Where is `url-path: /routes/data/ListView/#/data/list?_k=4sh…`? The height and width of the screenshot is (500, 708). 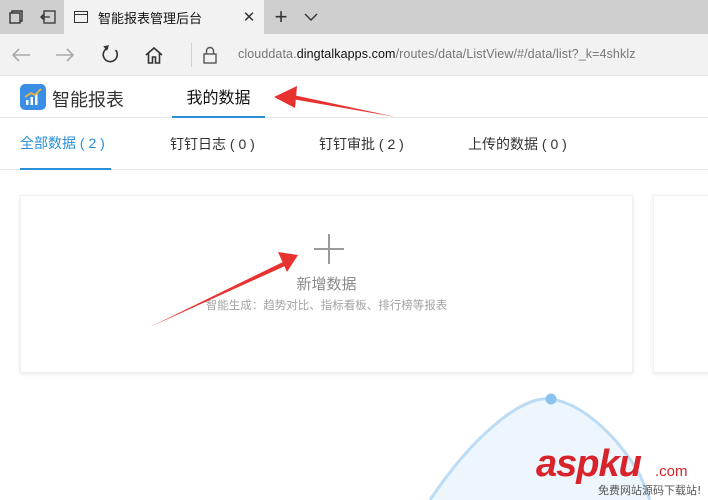
url-path: /routes/data/ListView/#/data/list?_k=4sh… is located at coordinates (515, 54).